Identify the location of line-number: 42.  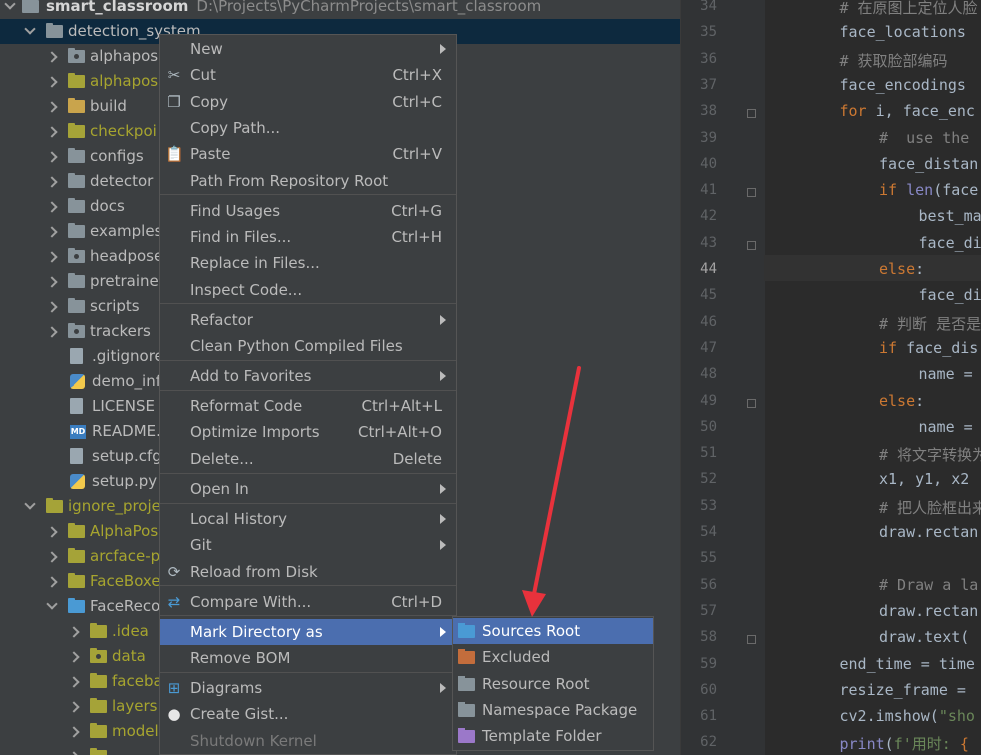
(708, 216).